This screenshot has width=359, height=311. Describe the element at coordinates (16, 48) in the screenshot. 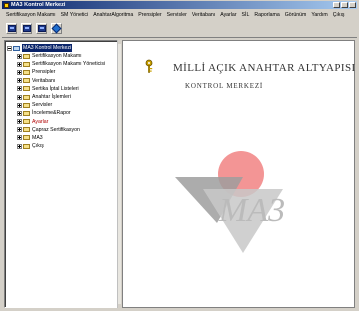

I see `computer-icon` at that location.